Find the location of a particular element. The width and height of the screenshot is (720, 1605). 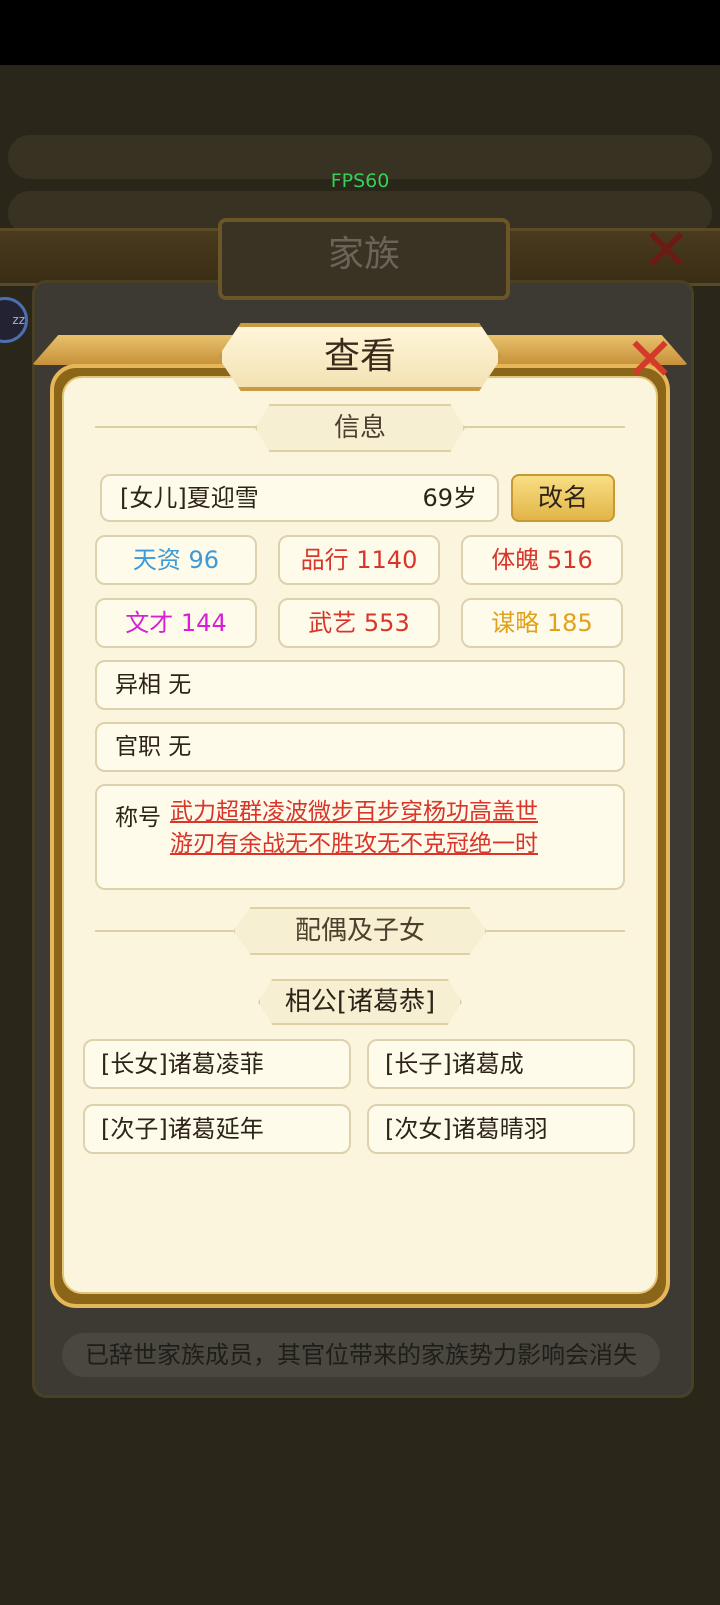

stat-talent: 天资 96 is located at coordinates (176, 560).